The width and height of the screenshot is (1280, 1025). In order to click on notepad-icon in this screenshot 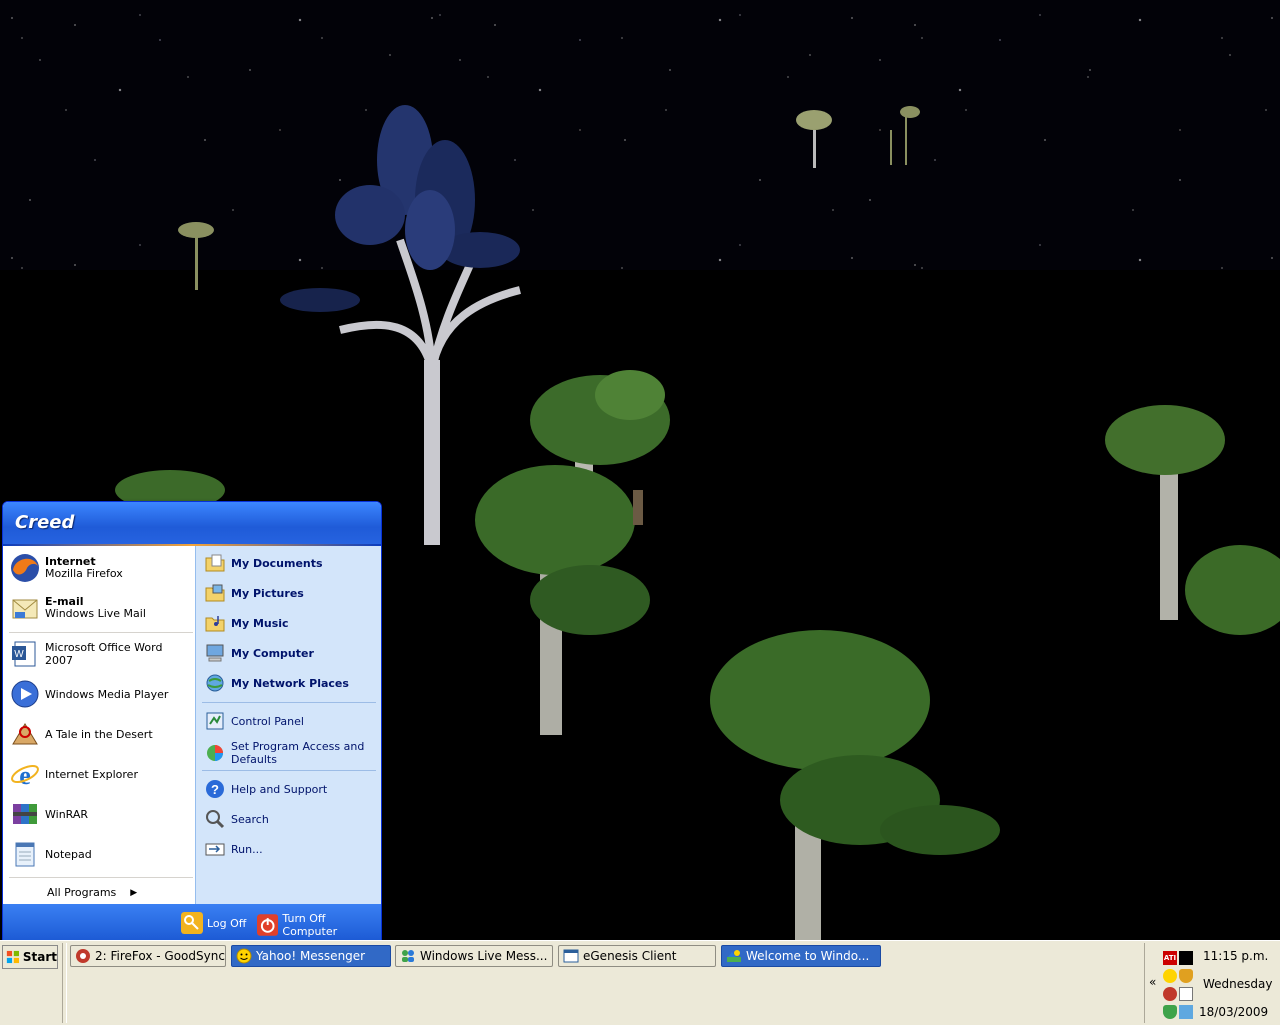, I will do `click(25, 854)`.